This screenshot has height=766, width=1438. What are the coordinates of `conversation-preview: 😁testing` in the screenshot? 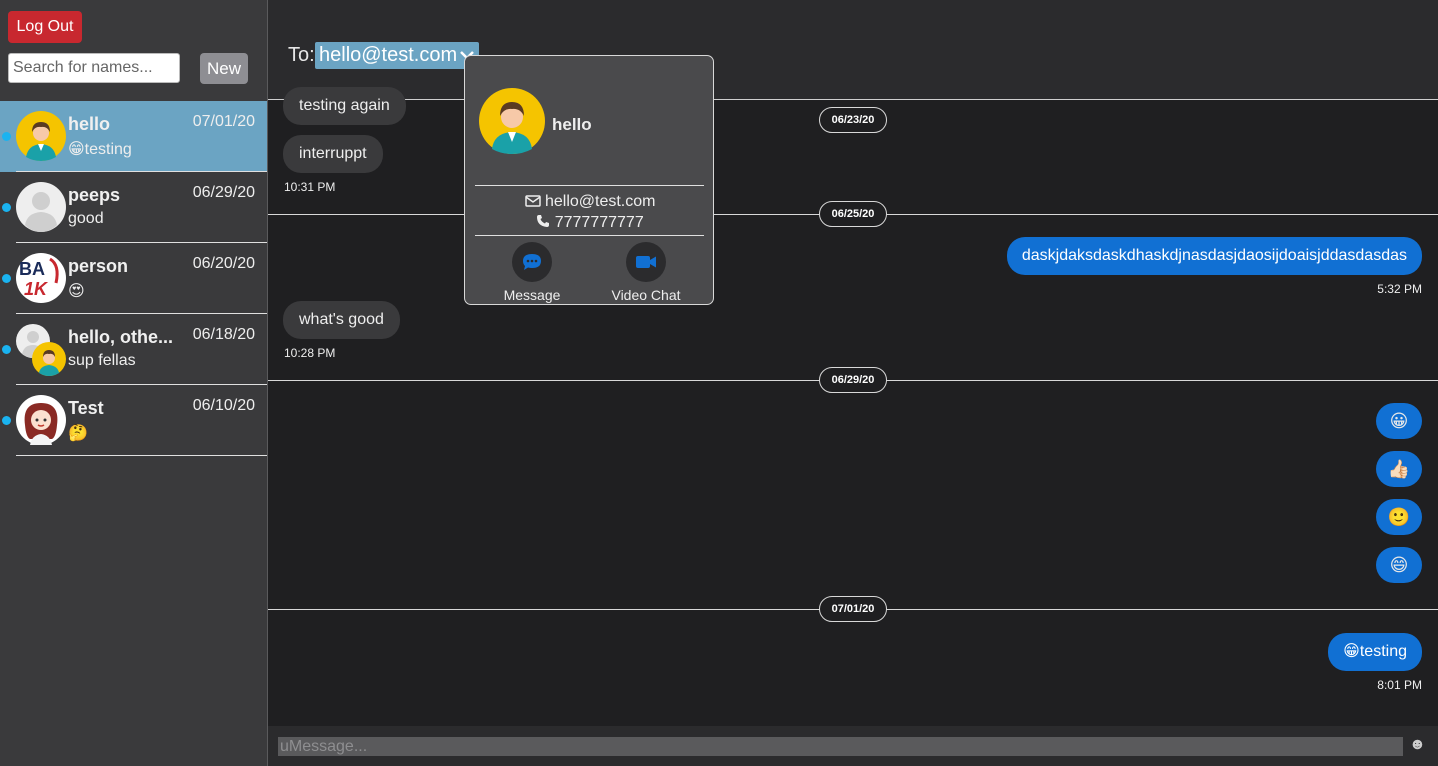 It's located at (100, 149).